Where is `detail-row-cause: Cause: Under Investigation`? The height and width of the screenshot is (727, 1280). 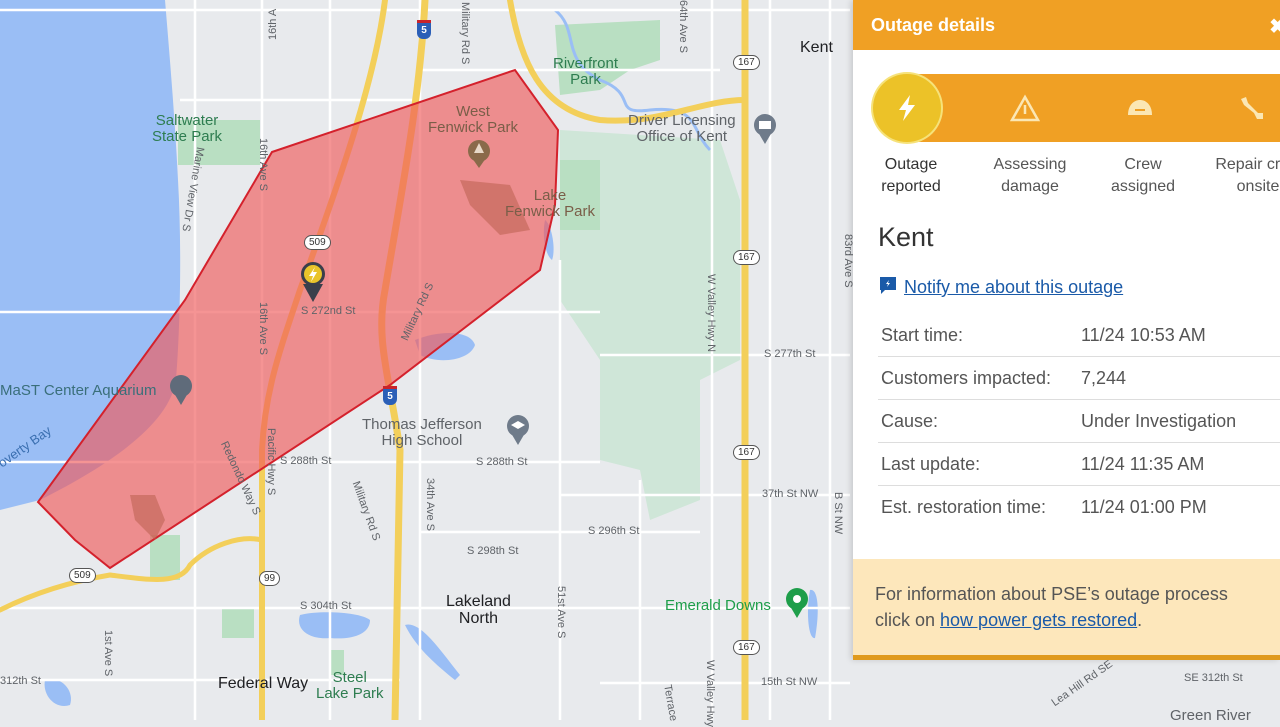 detail-row-cause: Cause: Under Investigation is located at coordinates (1079, 421).